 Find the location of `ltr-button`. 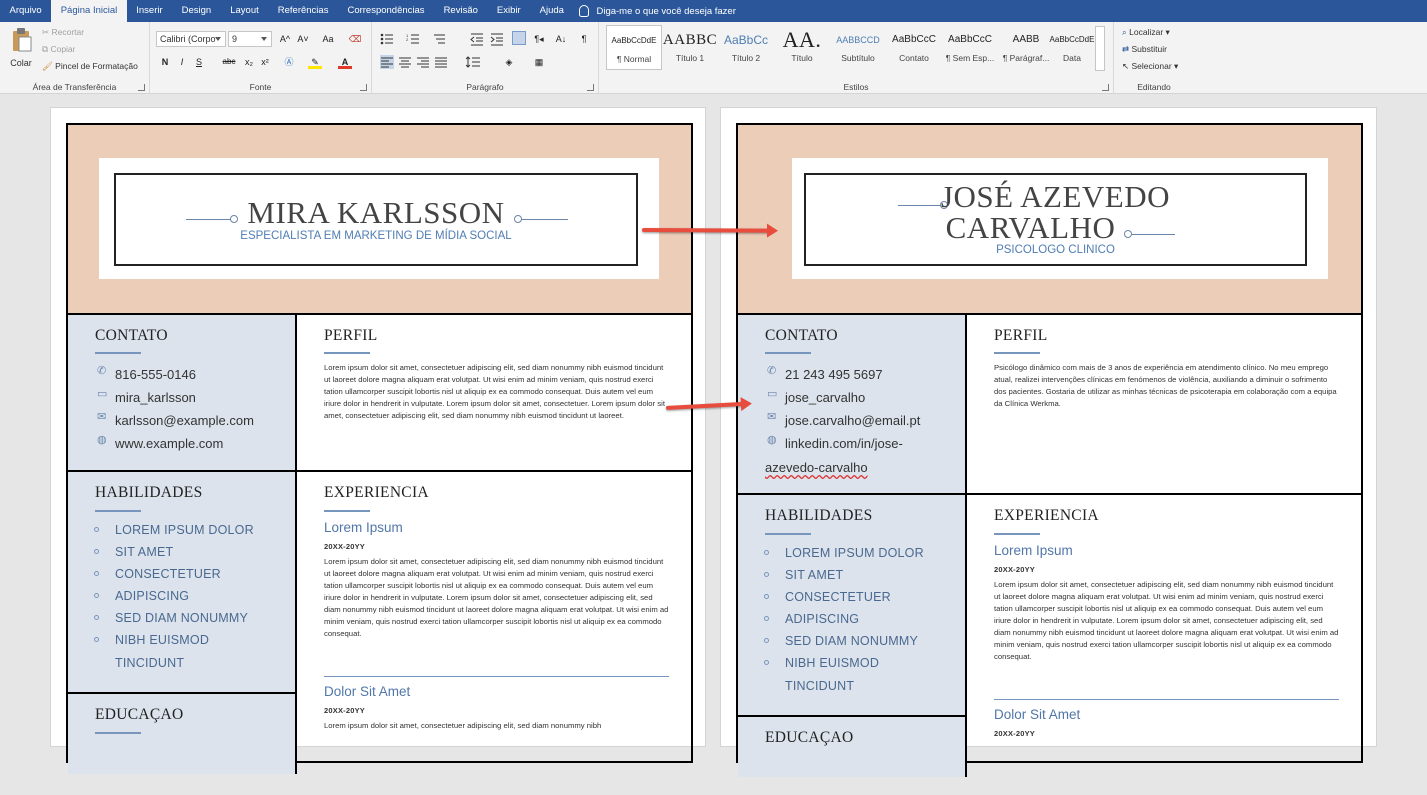

ltr-button is located at coordinates (519, 38).